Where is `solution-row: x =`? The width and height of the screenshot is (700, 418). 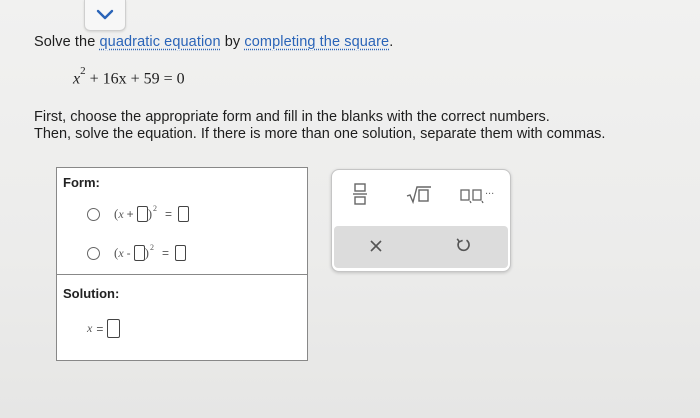
solution-row: x = is located at coordinates (104, 328).